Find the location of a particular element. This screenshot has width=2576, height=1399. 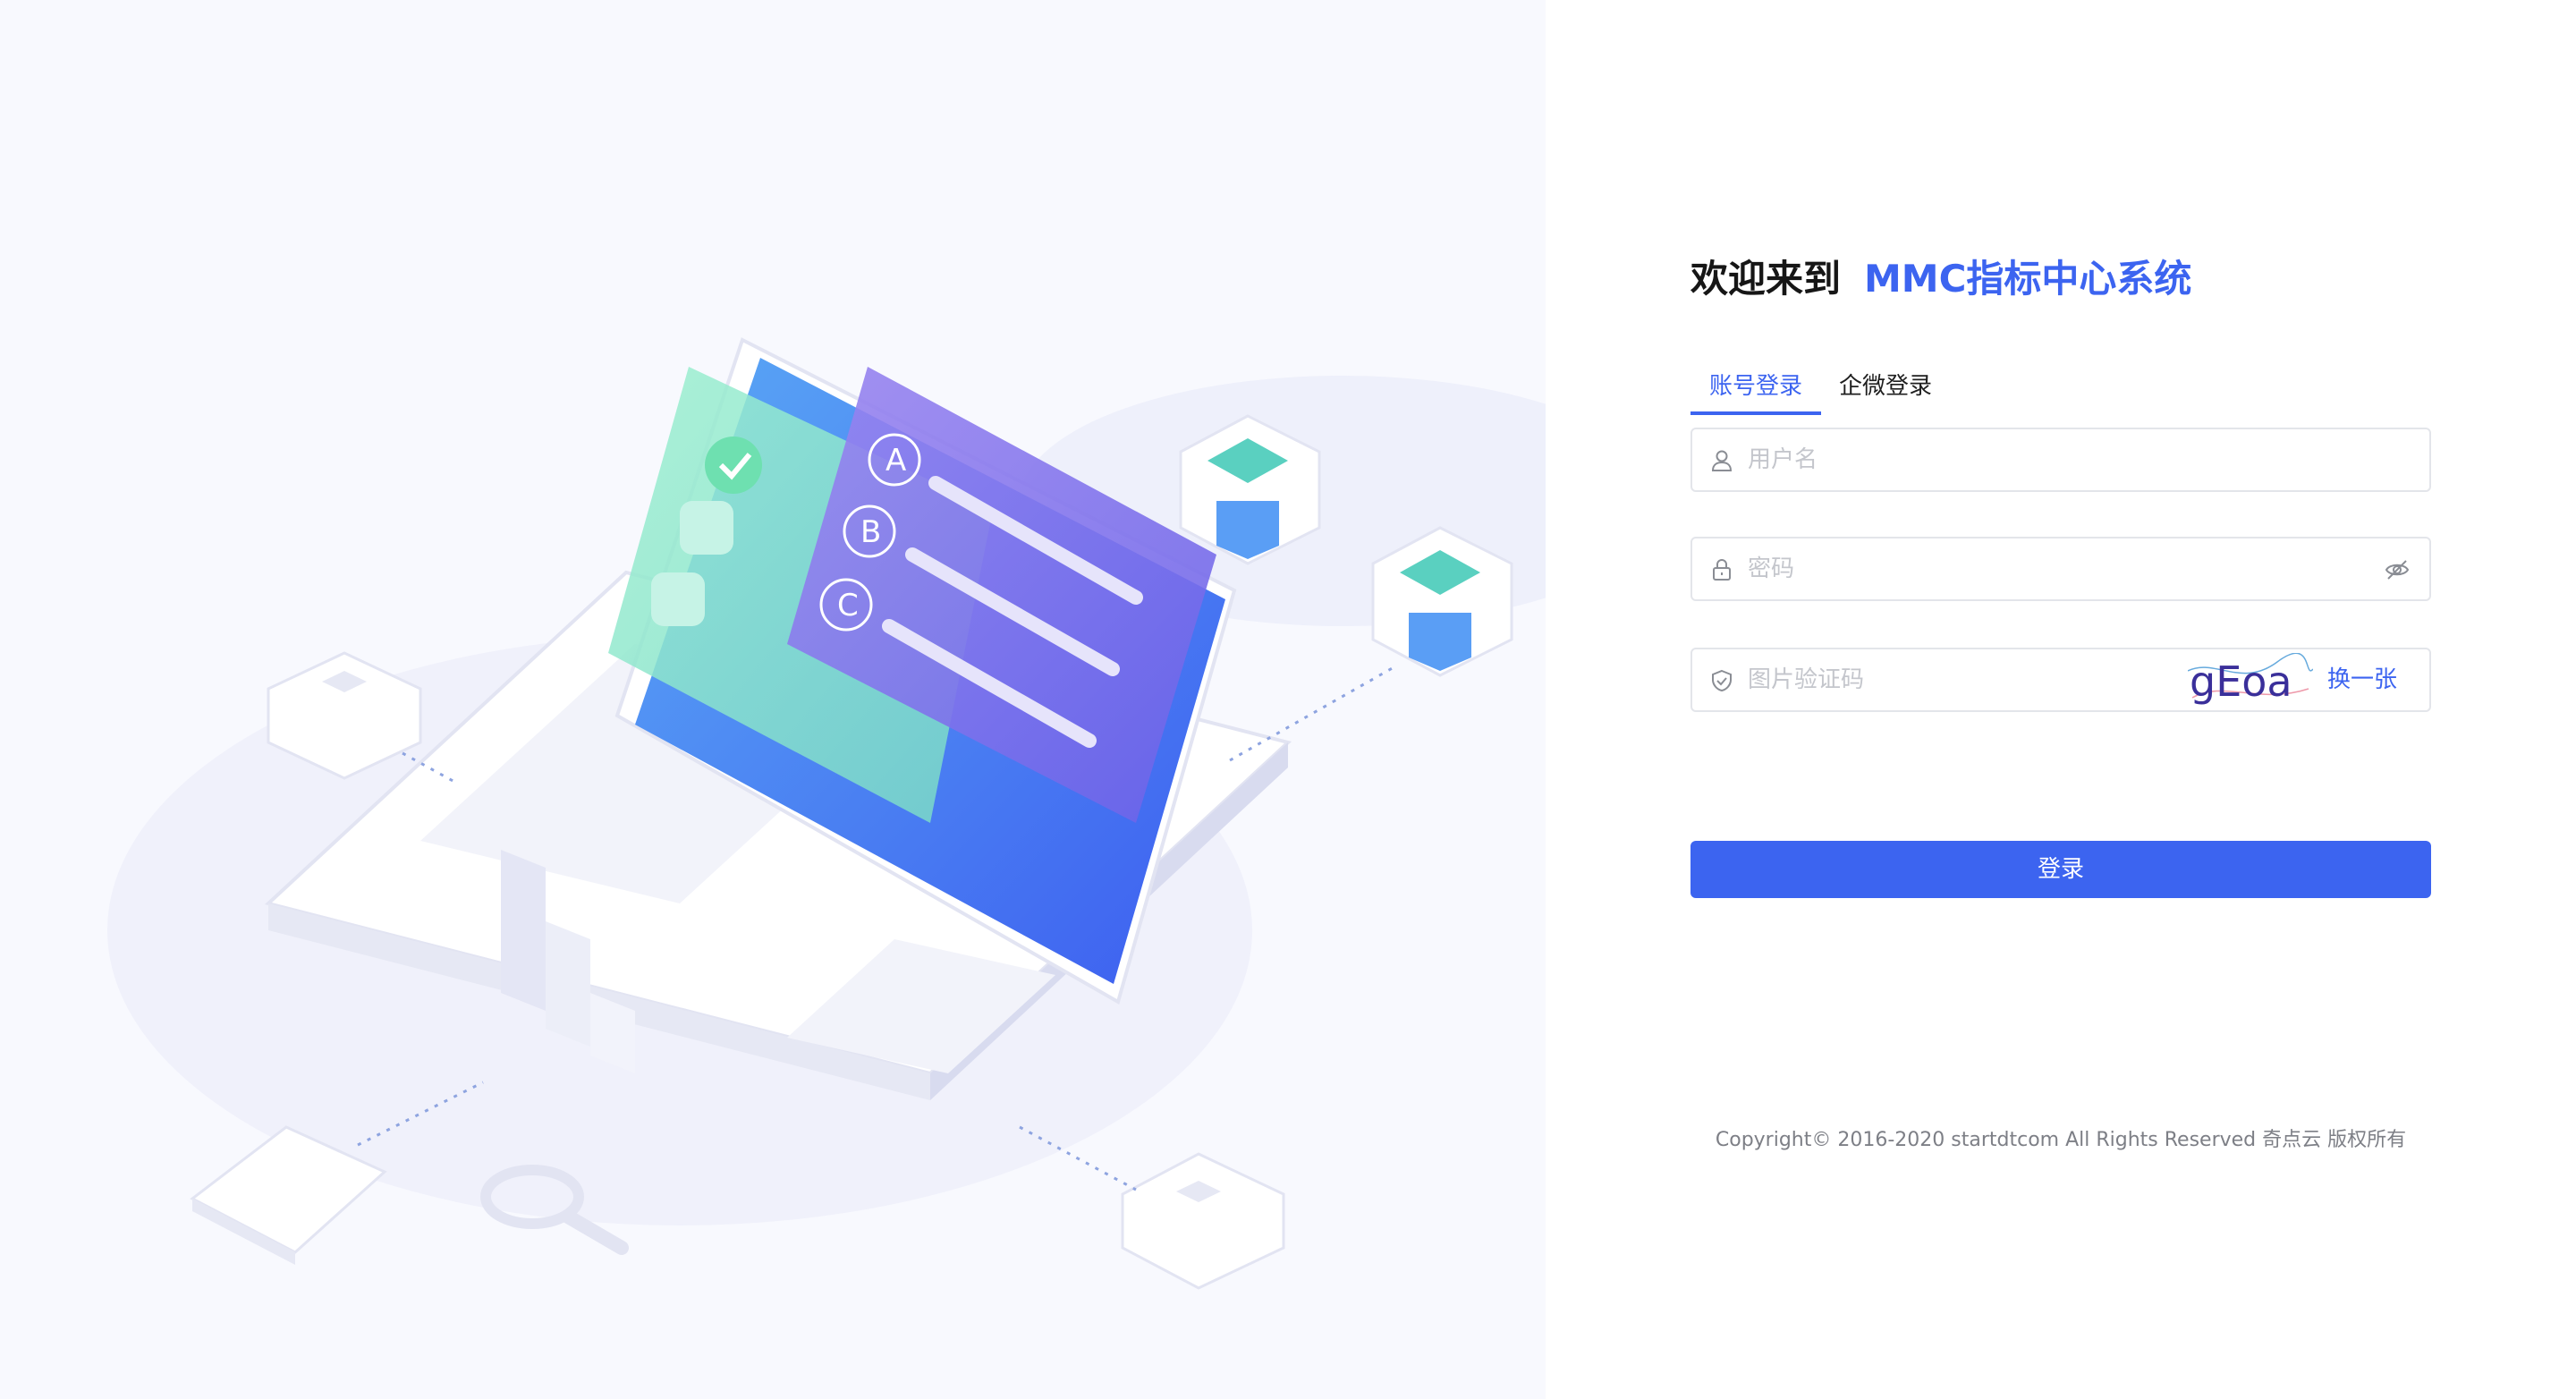

page-title: 欢迎来到 MMC指标中心系统 is located at coordinates (1940, 276).